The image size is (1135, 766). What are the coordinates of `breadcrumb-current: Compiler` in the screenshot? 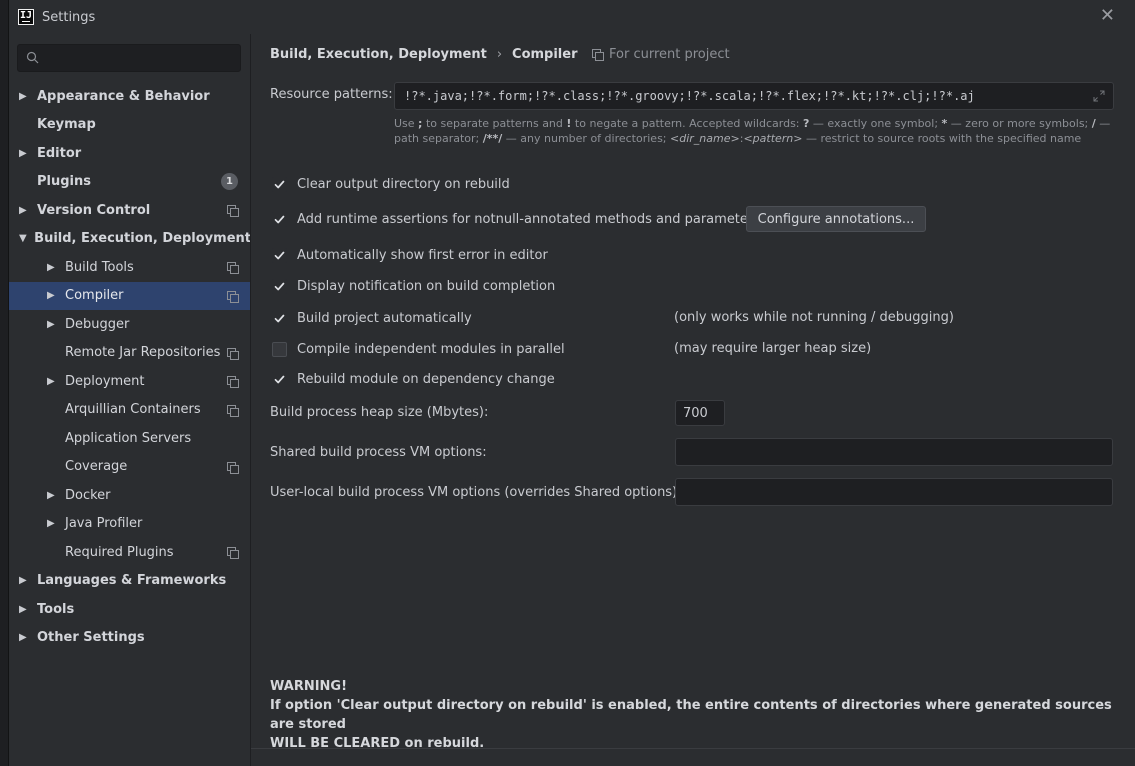 It's located at (545, 54).